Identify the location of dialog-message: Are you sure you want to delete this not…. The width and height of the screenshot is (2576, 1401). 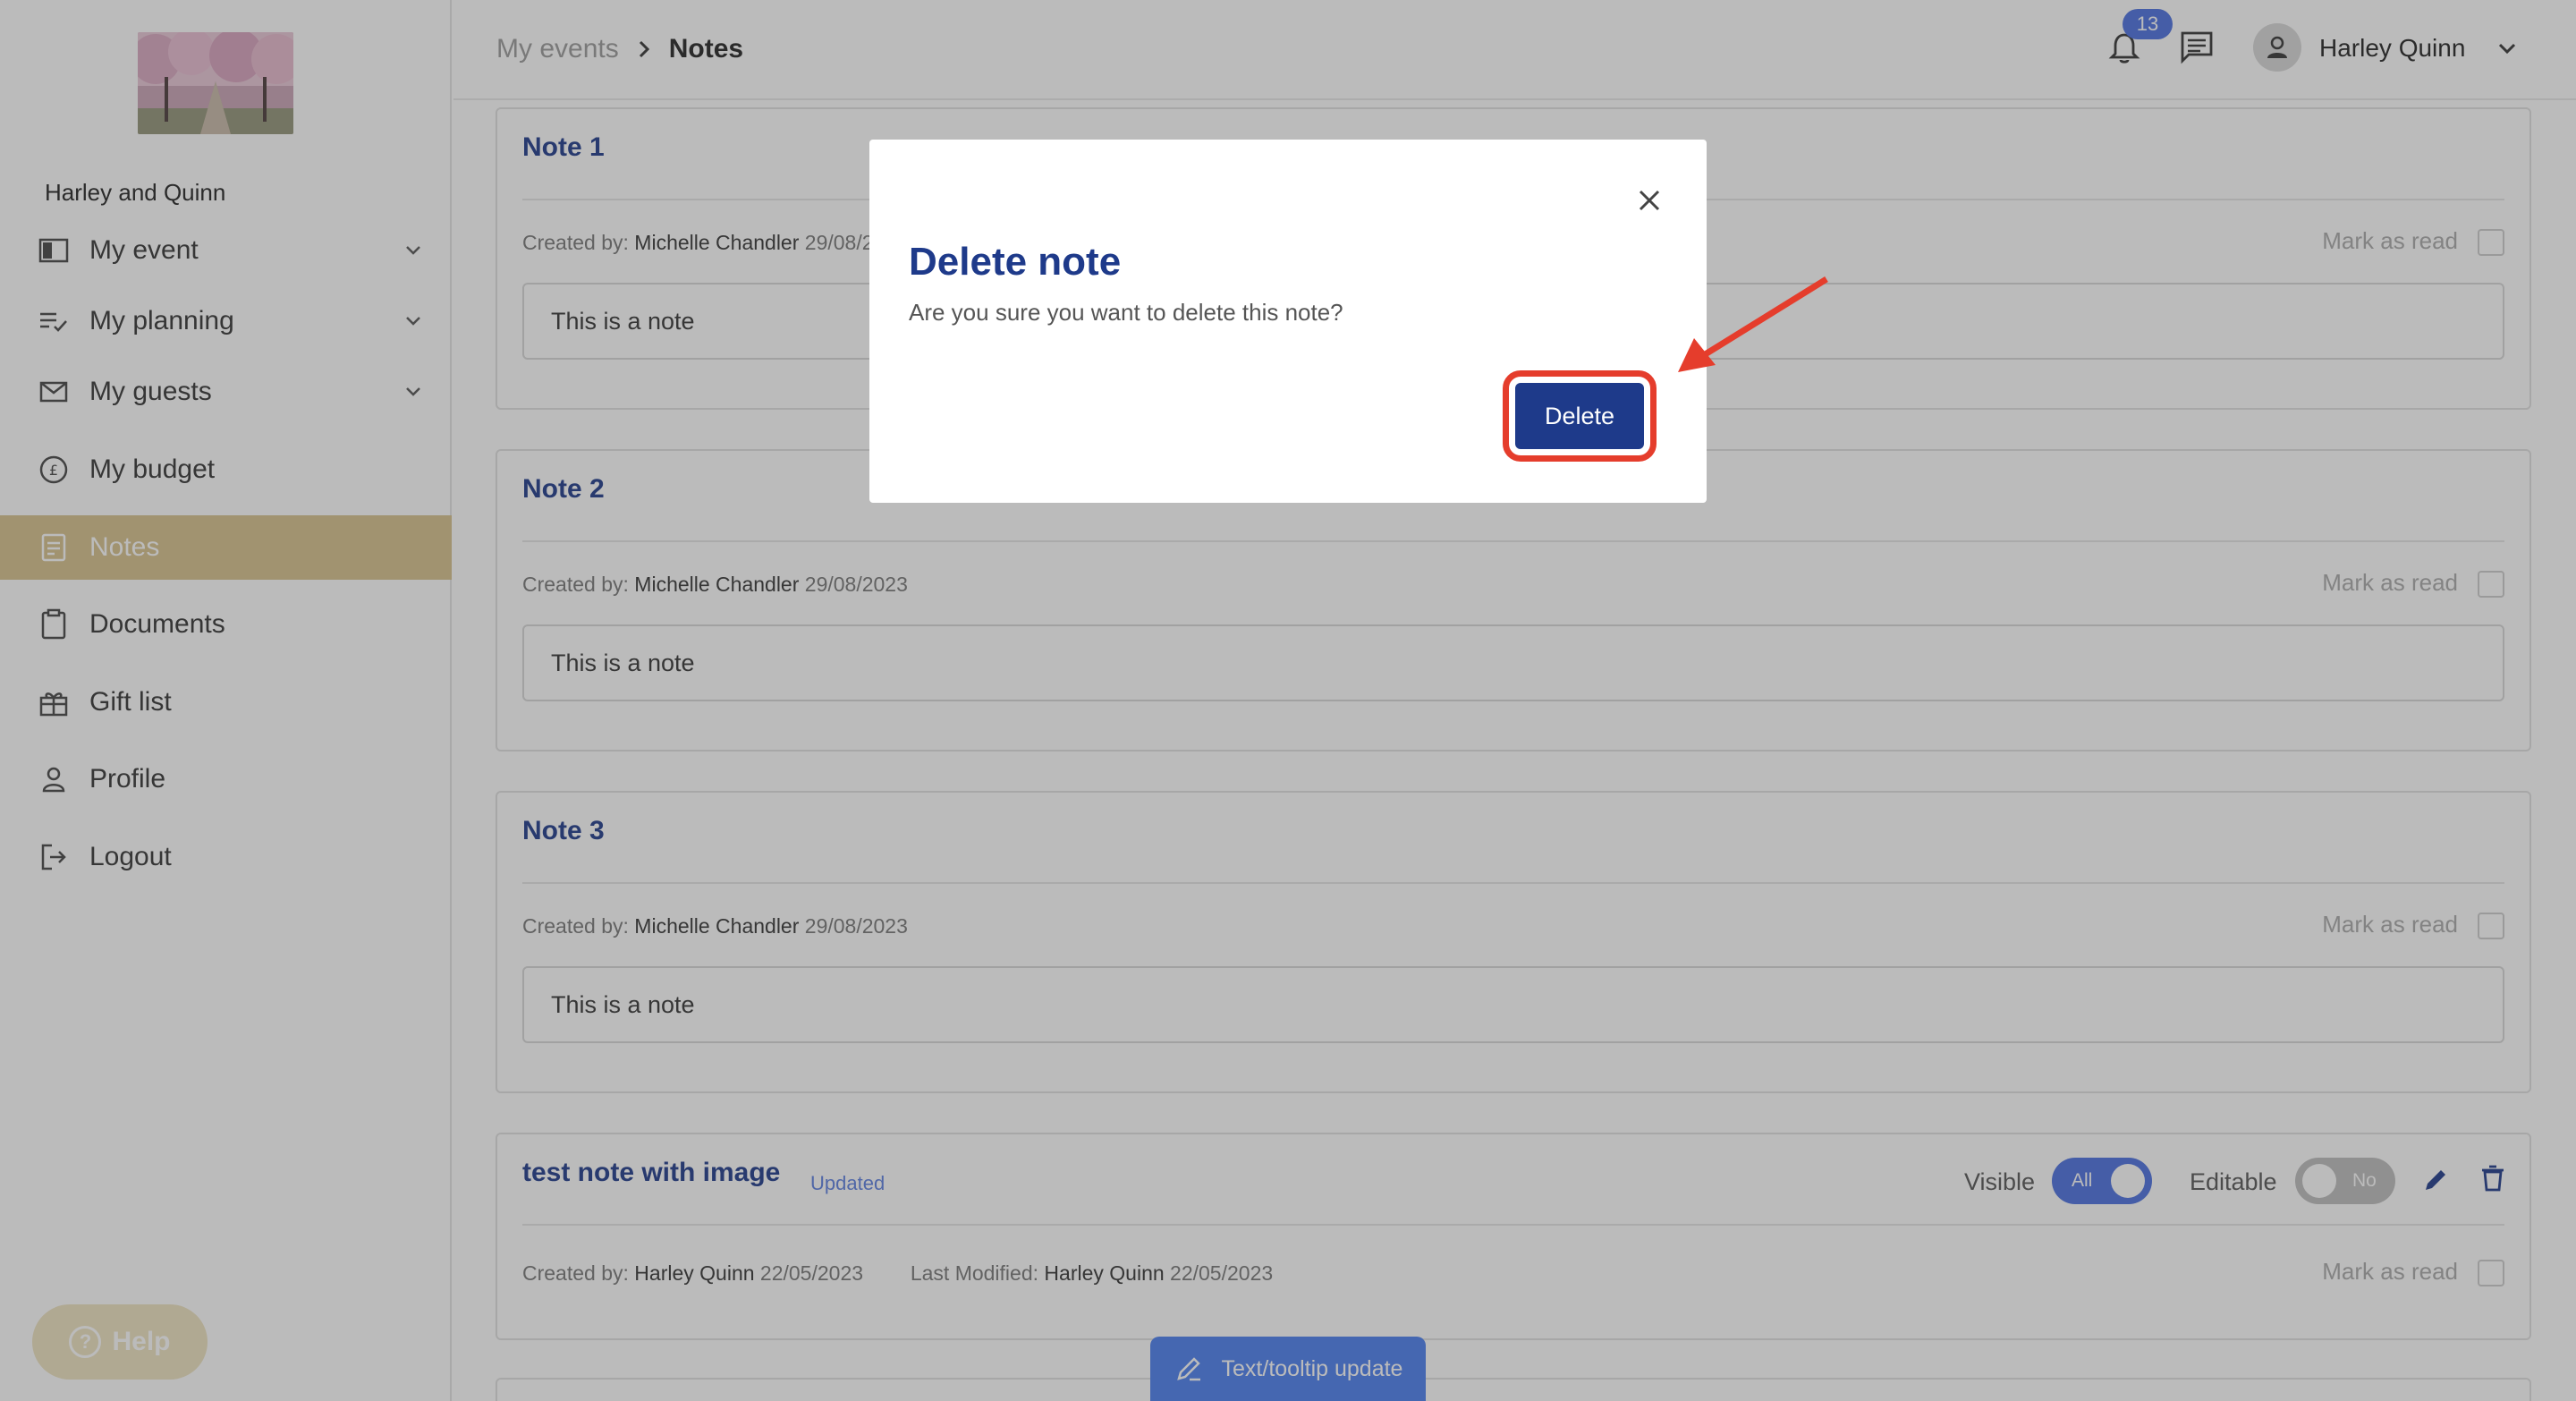
(1126, 312).